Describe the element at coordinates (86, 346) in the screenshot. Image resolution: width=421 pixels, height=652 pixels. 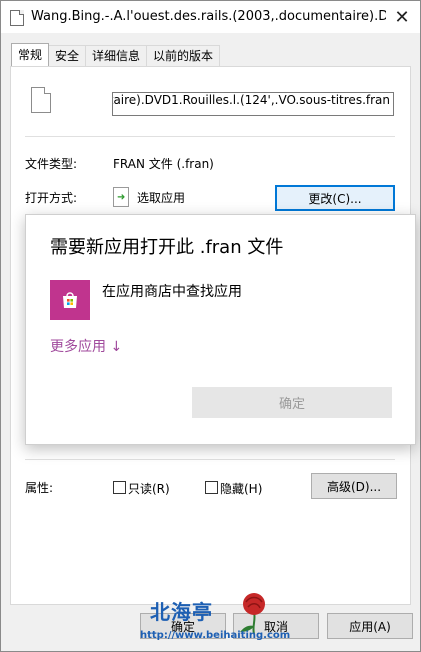
I see `more-apps-link: 更多应用 ↓` at that location.